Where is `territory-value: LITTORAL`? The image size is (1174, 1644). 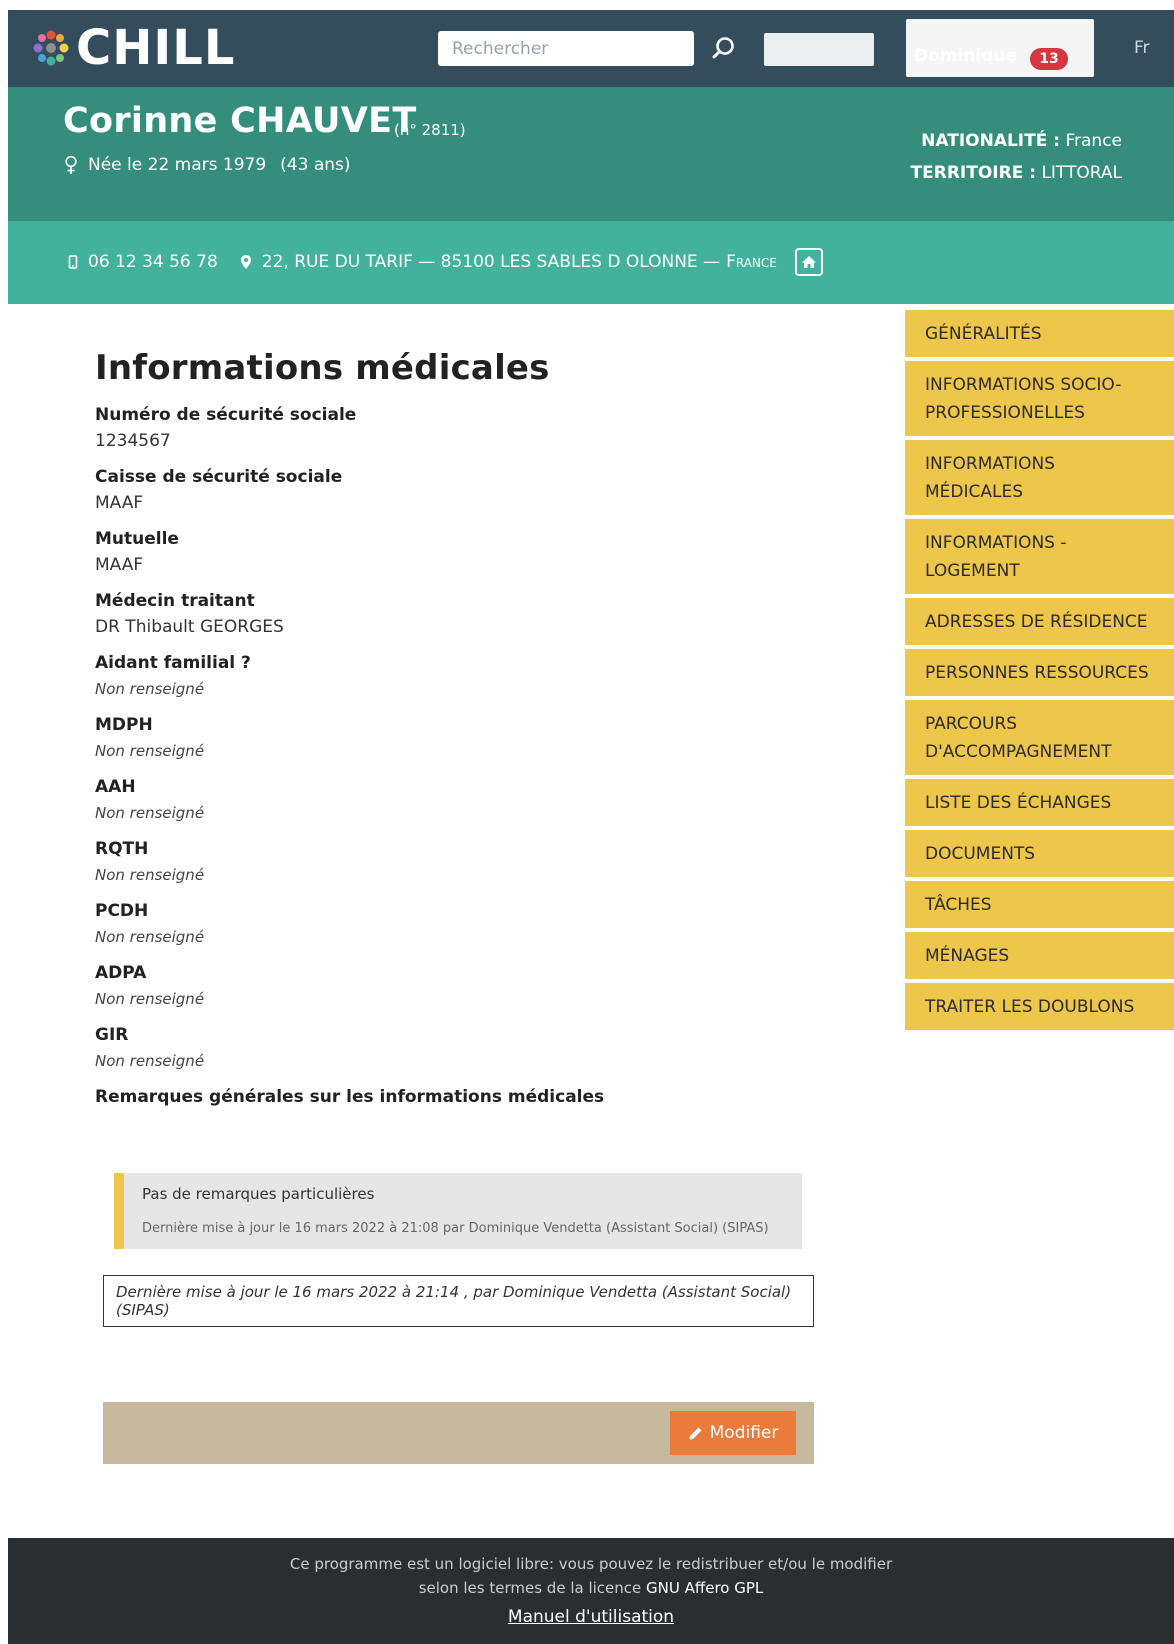
territory-value: LITTORAL is located at coordinates (1081, 173).